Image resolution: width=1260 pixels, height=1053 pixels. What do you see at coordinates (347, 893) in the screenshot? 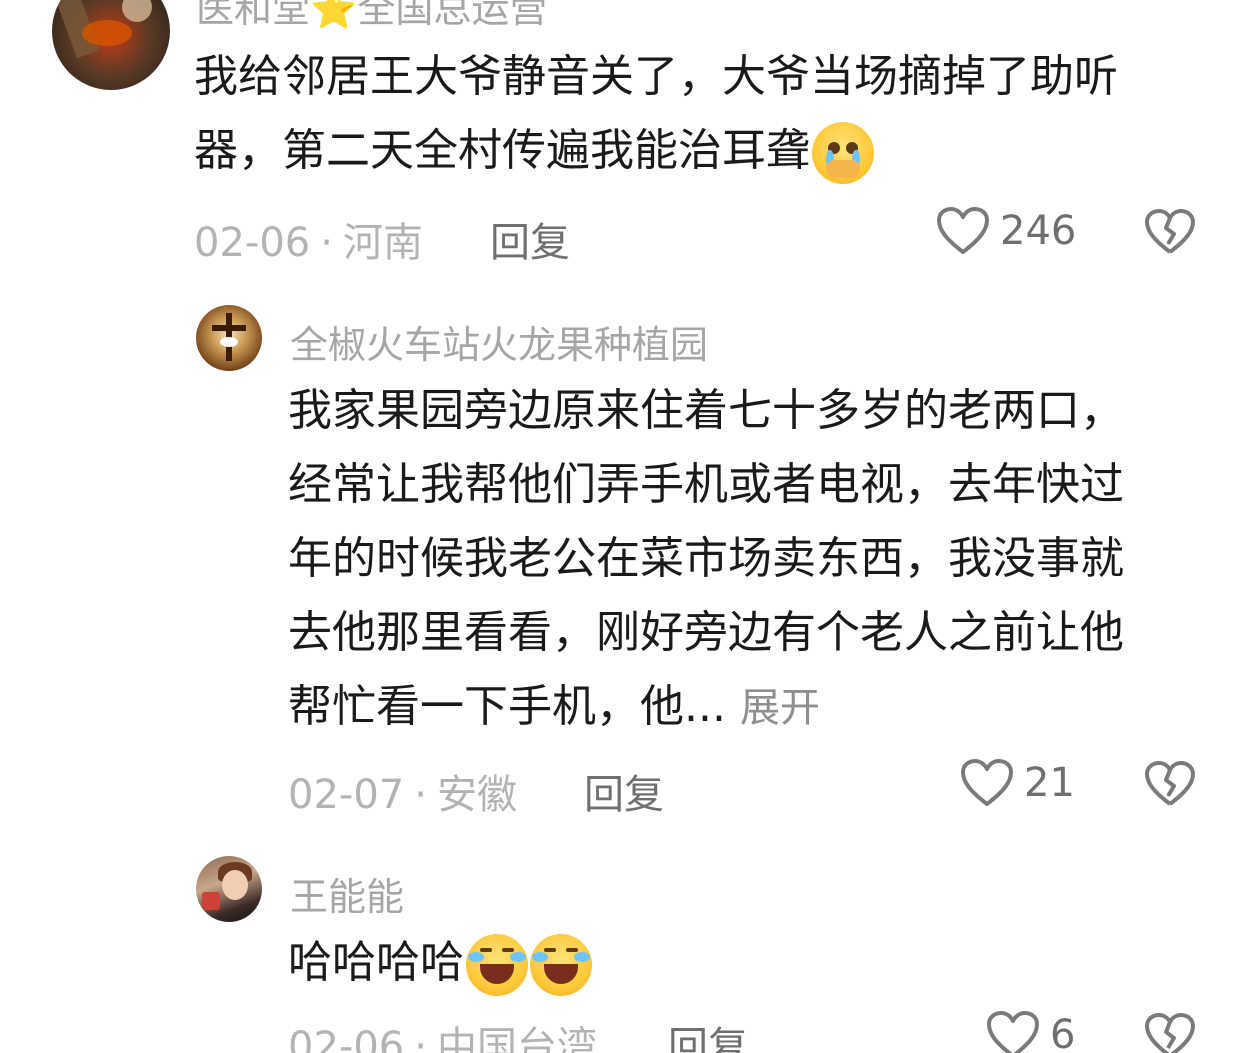
I see `comment-username: 王能能` at bounding box center [347, 893].